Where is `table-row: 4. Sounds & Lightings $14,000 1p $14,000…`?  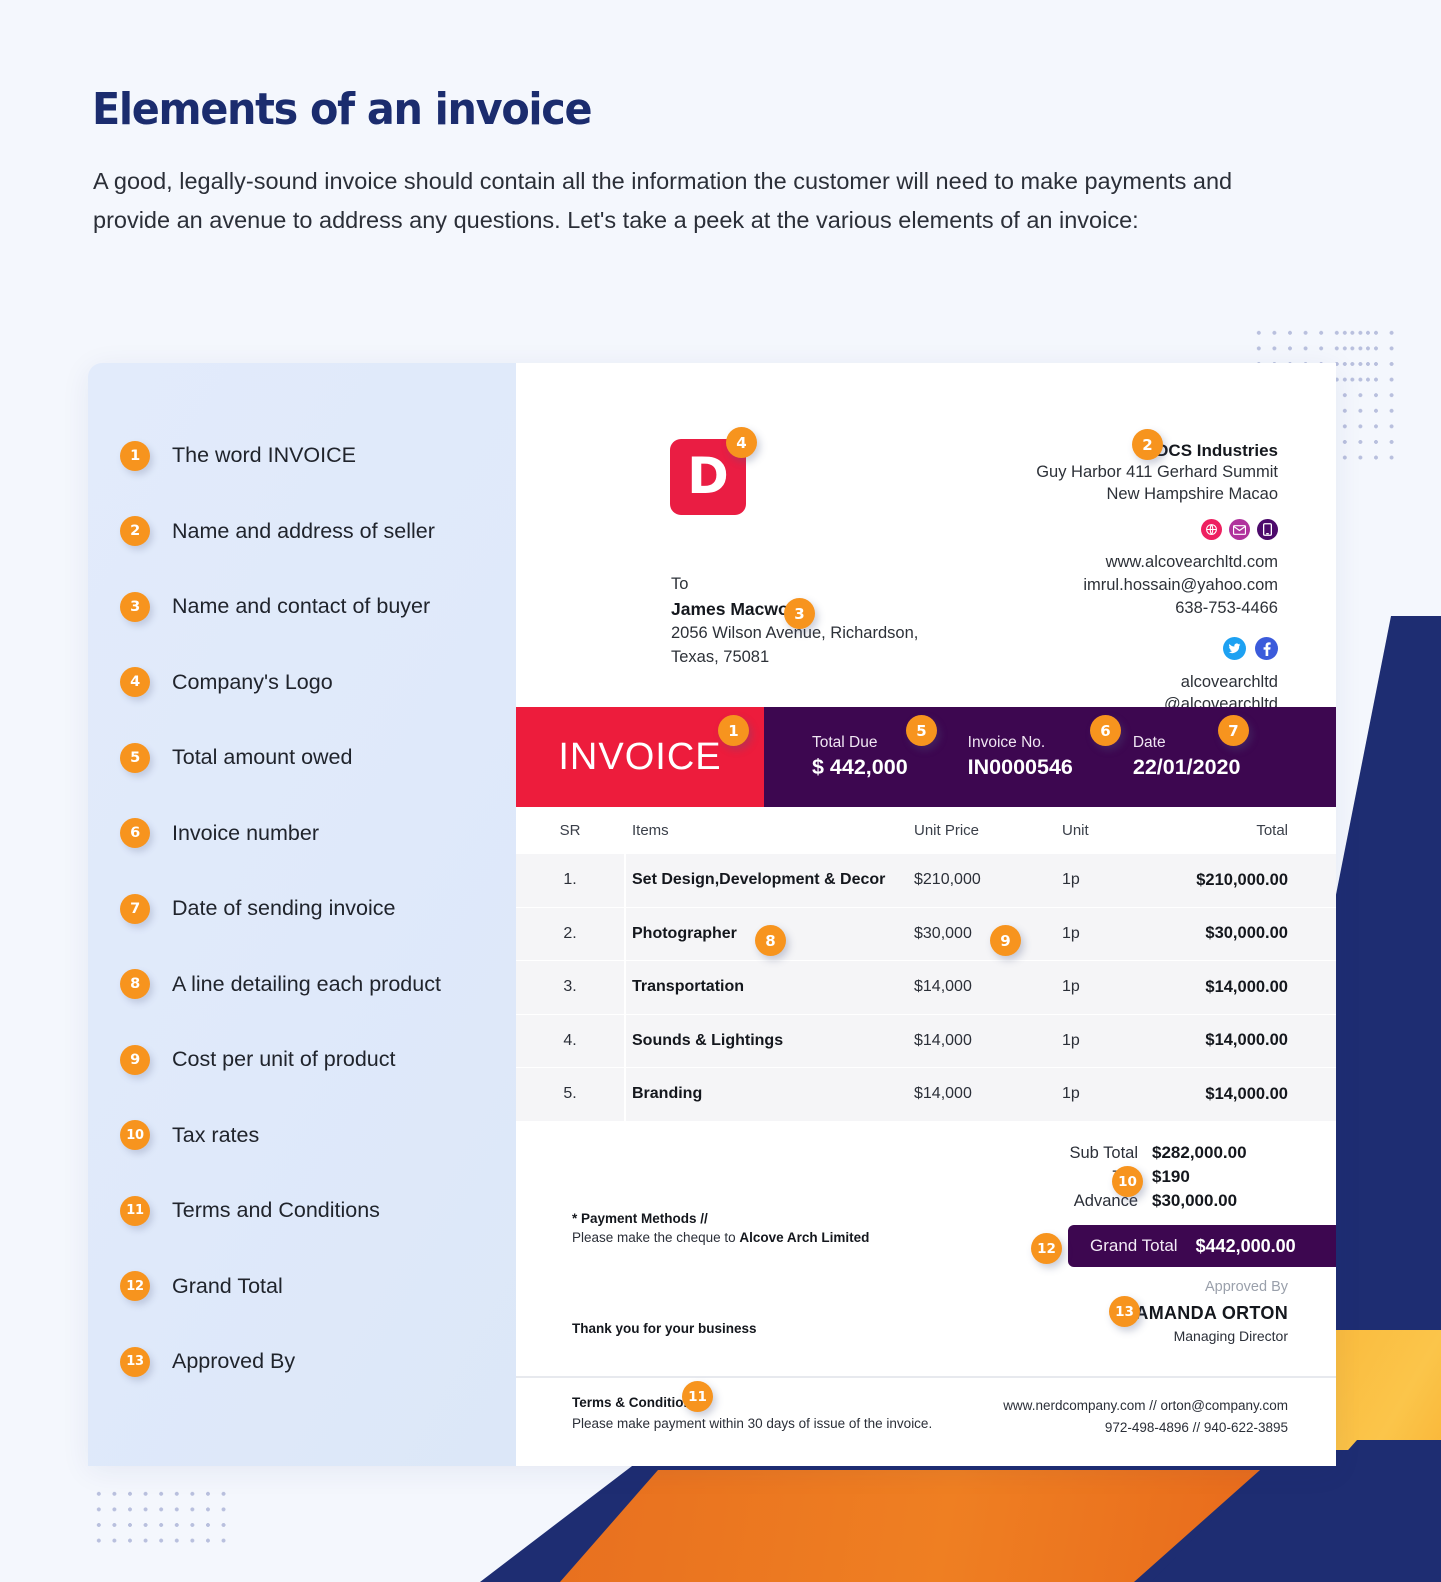
table-row: 4. Sounds & Lightings $14,000 1p $14,000… is located at coordinates (926, 1041).